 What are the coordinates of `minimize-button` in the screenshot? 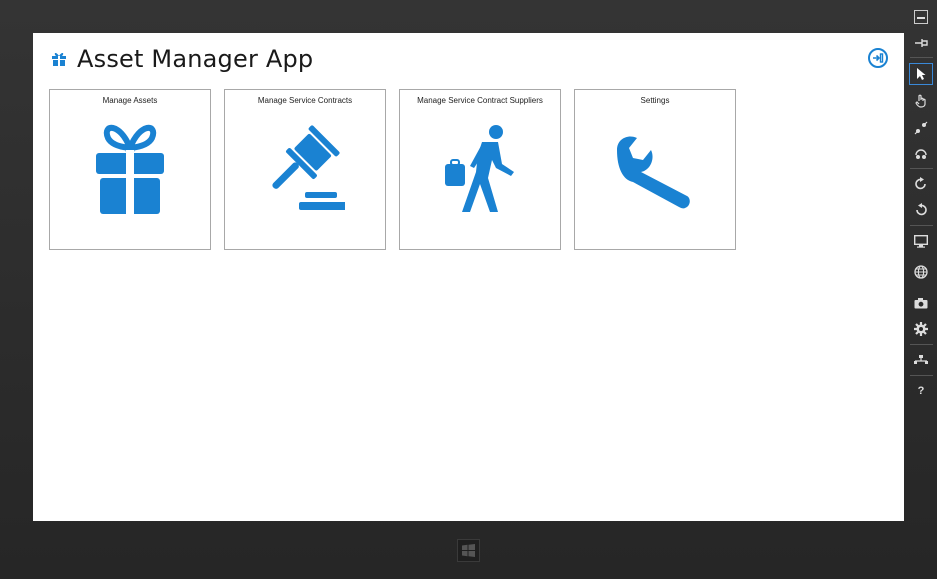 It's located at (921, 17).